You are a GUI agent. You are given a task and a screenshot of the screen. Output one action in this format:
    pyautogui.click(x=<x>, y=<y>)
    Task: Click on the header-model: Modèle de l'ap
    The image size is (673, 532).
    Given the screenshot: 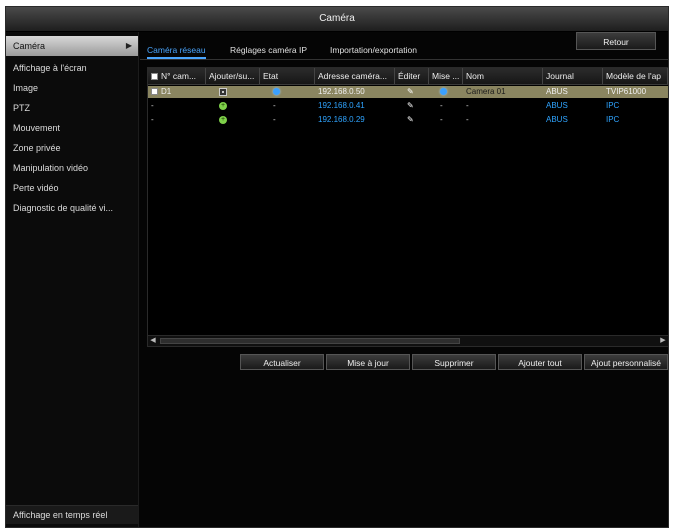 What is the action you would take?
    pyautogui.click(x=635, y=76)
    